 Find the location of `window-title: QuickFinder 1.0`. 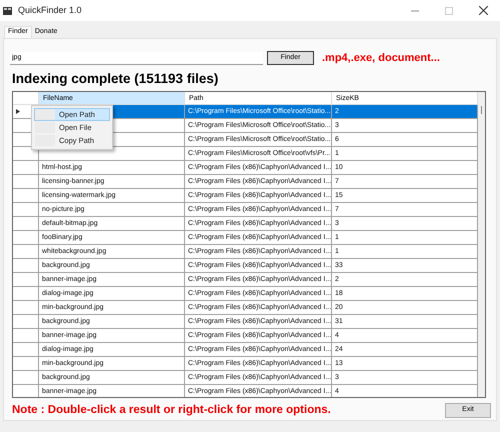

window-title: QuickFinder 1.0 is located at coordinates (50, 10).